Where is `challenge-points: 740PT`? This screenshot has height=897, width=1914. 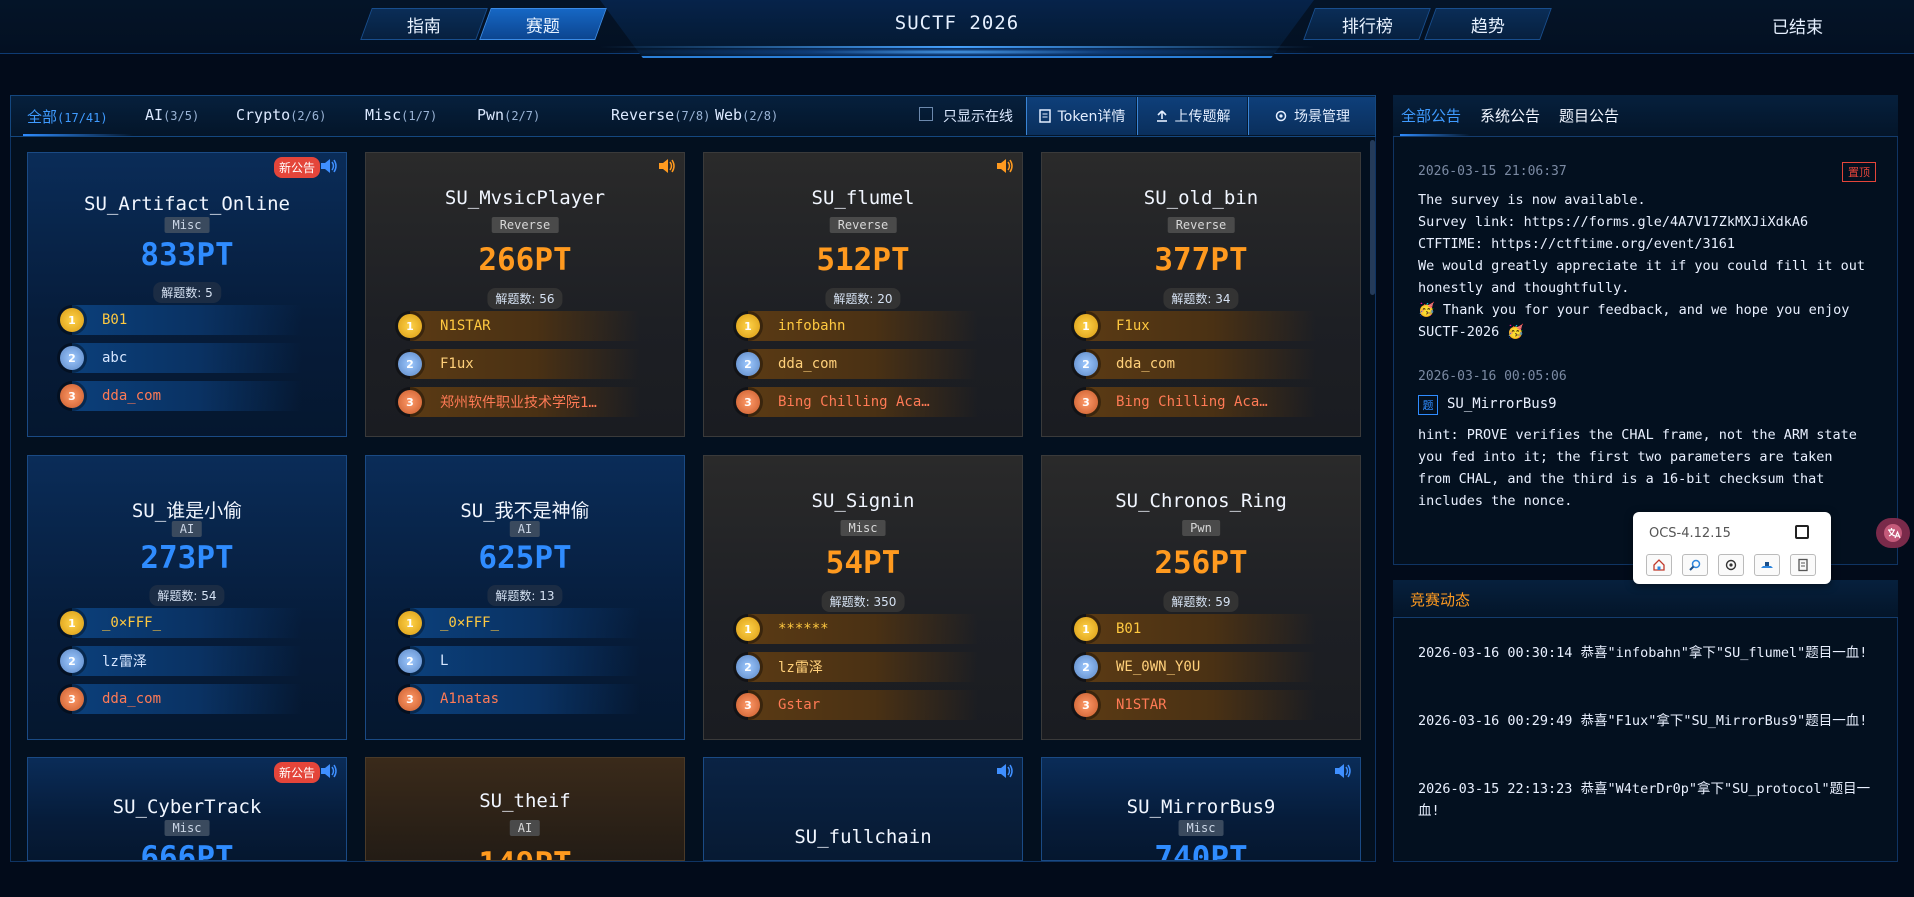 challenge-points: 740PT is located at coordinates (1201, 850).